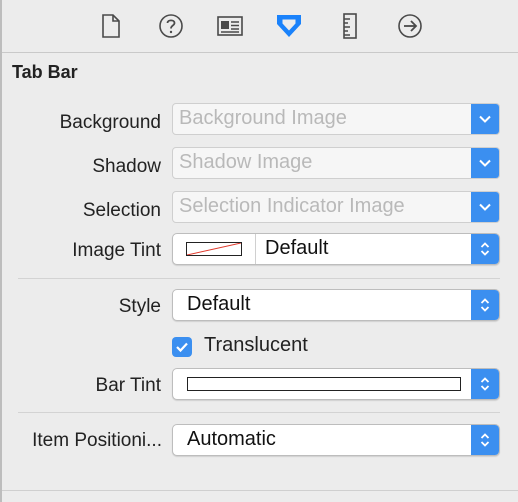 The image size is (518, 502). What do you see at coordinates (111, 26) in the screenshot?
I see `file-inspector-icon` at bounding box center [111, 26].